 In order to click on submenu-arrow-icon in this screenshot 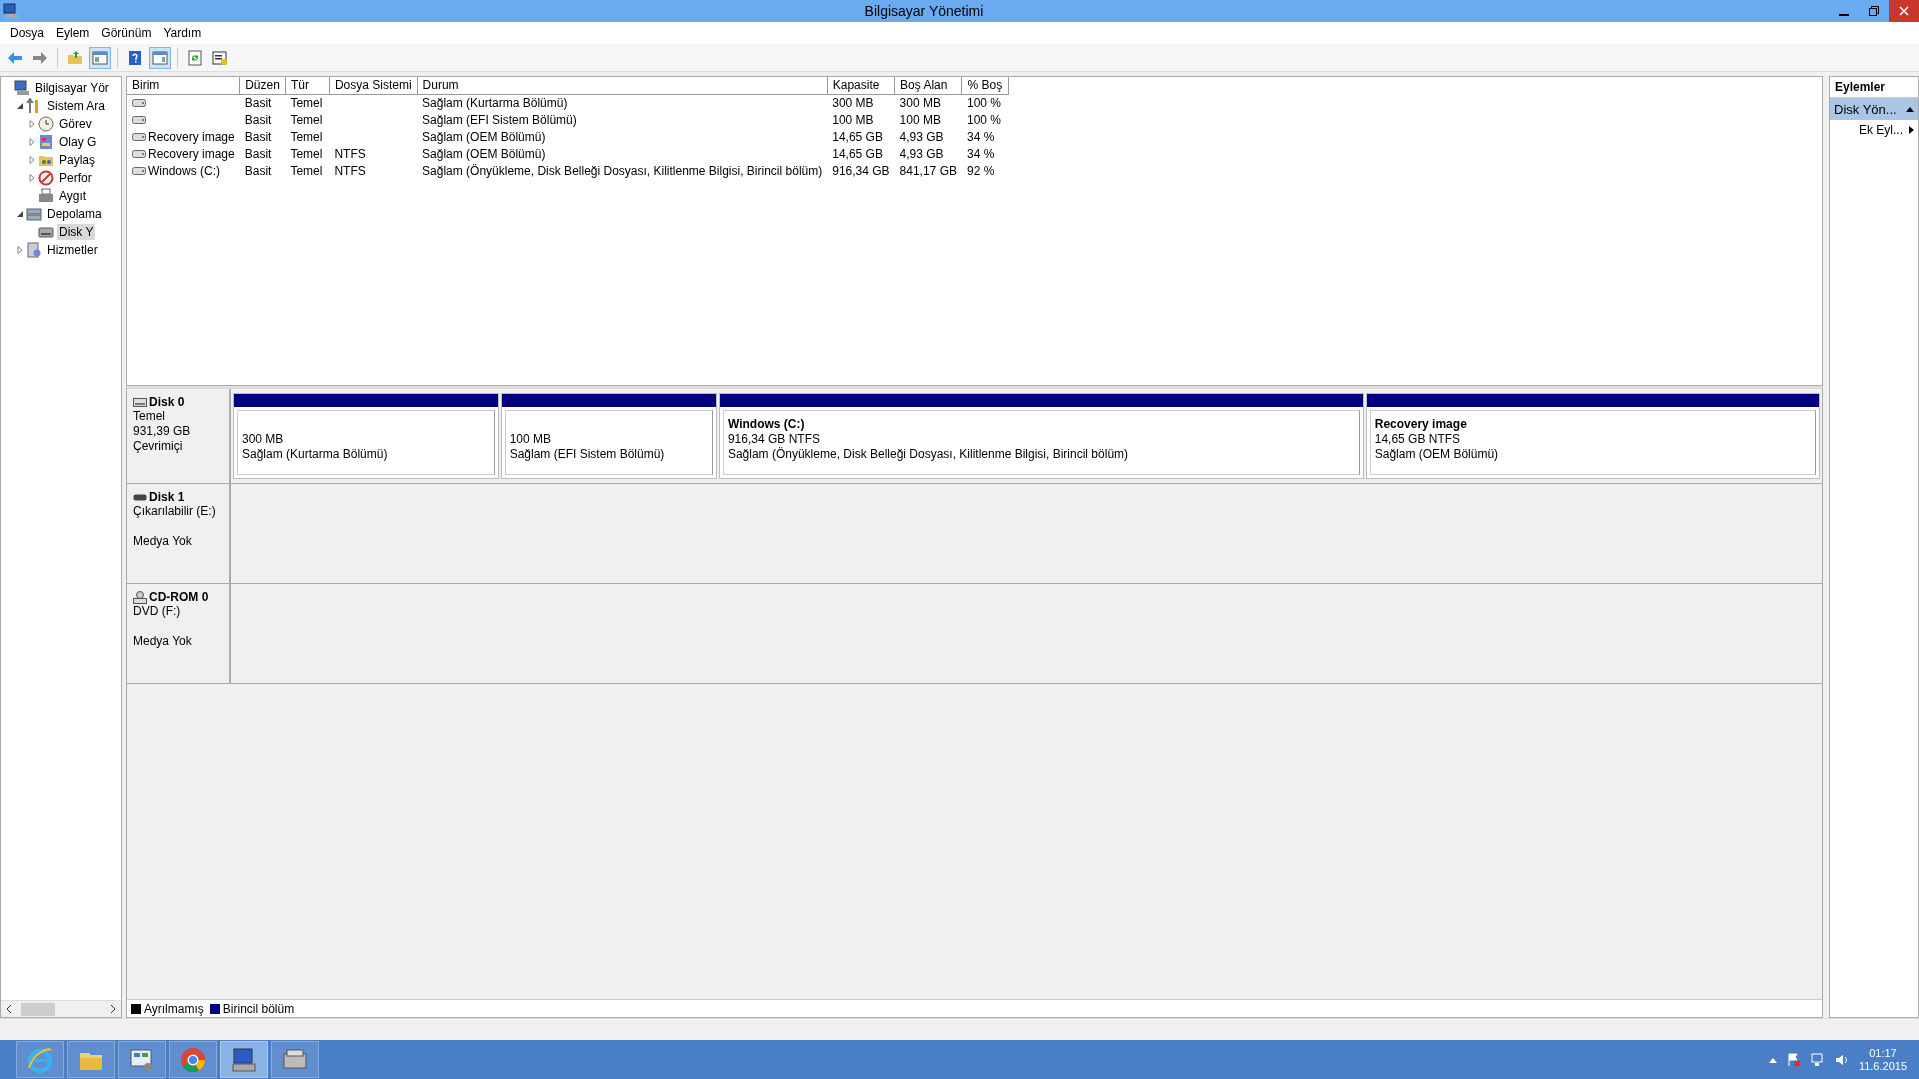, I will do `click(1911, 130)`.